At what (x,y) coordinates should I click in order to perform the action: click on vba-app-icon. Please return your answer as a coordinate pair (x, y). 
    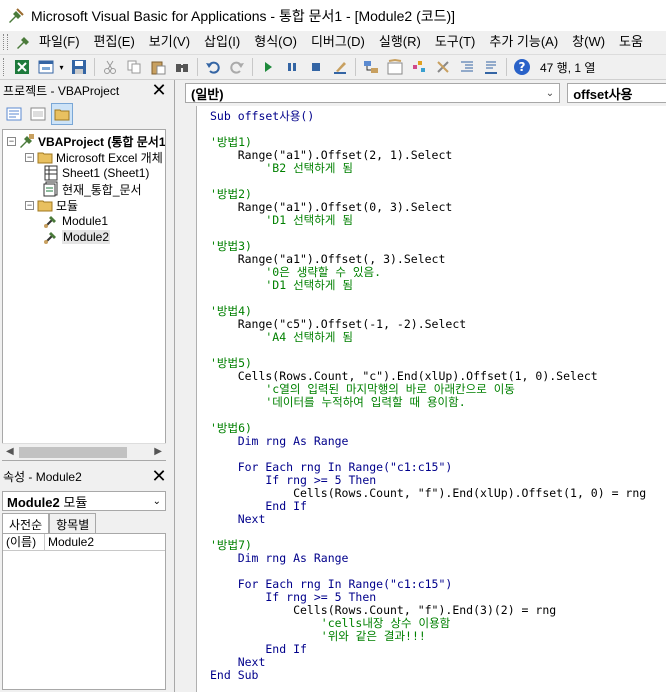
    Looking at the image, I should click on (16, 15).